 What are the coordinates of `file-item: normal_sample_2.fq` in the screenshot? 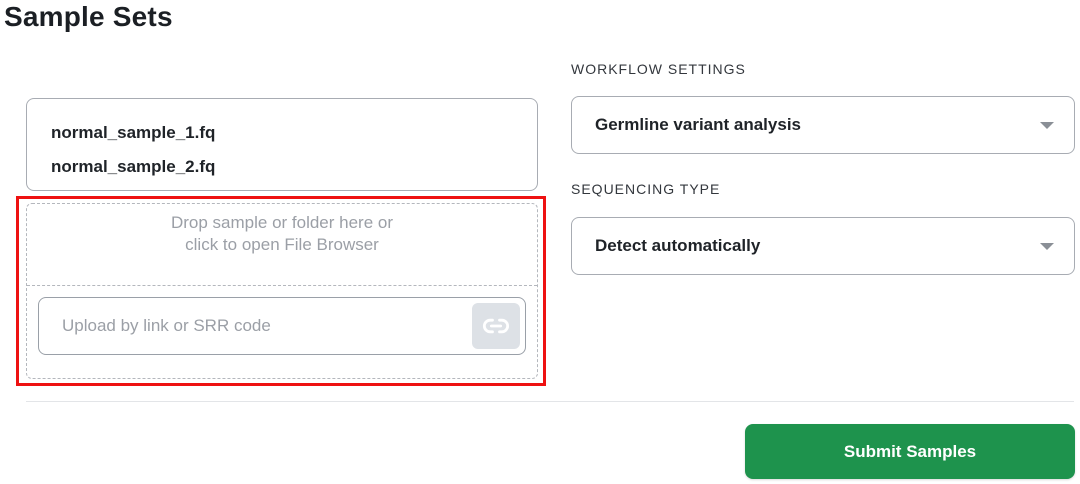 It's located at (294, 167).